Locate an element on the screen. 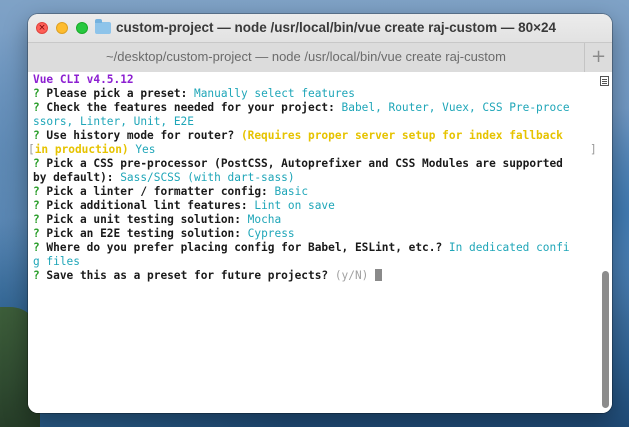  menu-lines-icon is located at coordinates (604, 81).